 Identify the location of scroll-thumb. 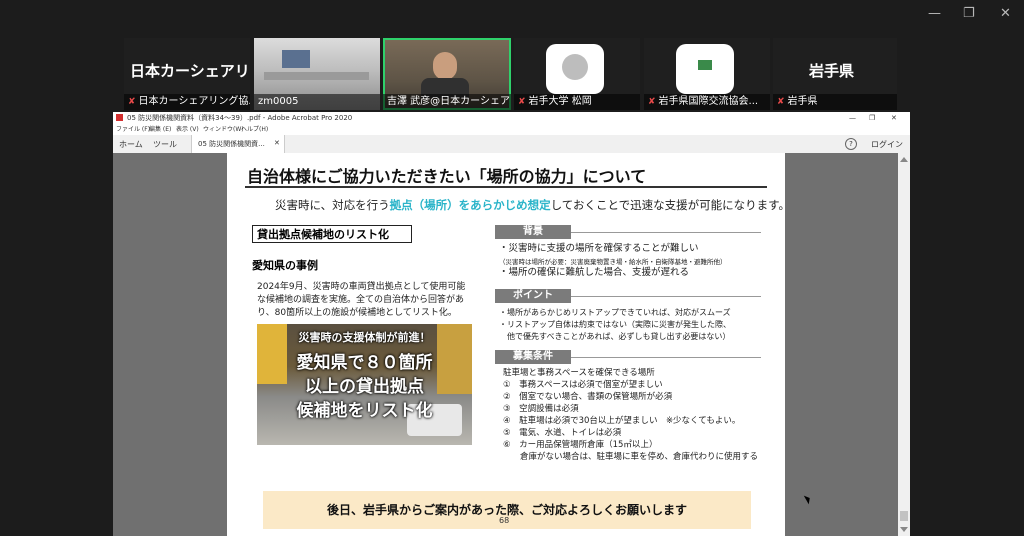
(904, 516).